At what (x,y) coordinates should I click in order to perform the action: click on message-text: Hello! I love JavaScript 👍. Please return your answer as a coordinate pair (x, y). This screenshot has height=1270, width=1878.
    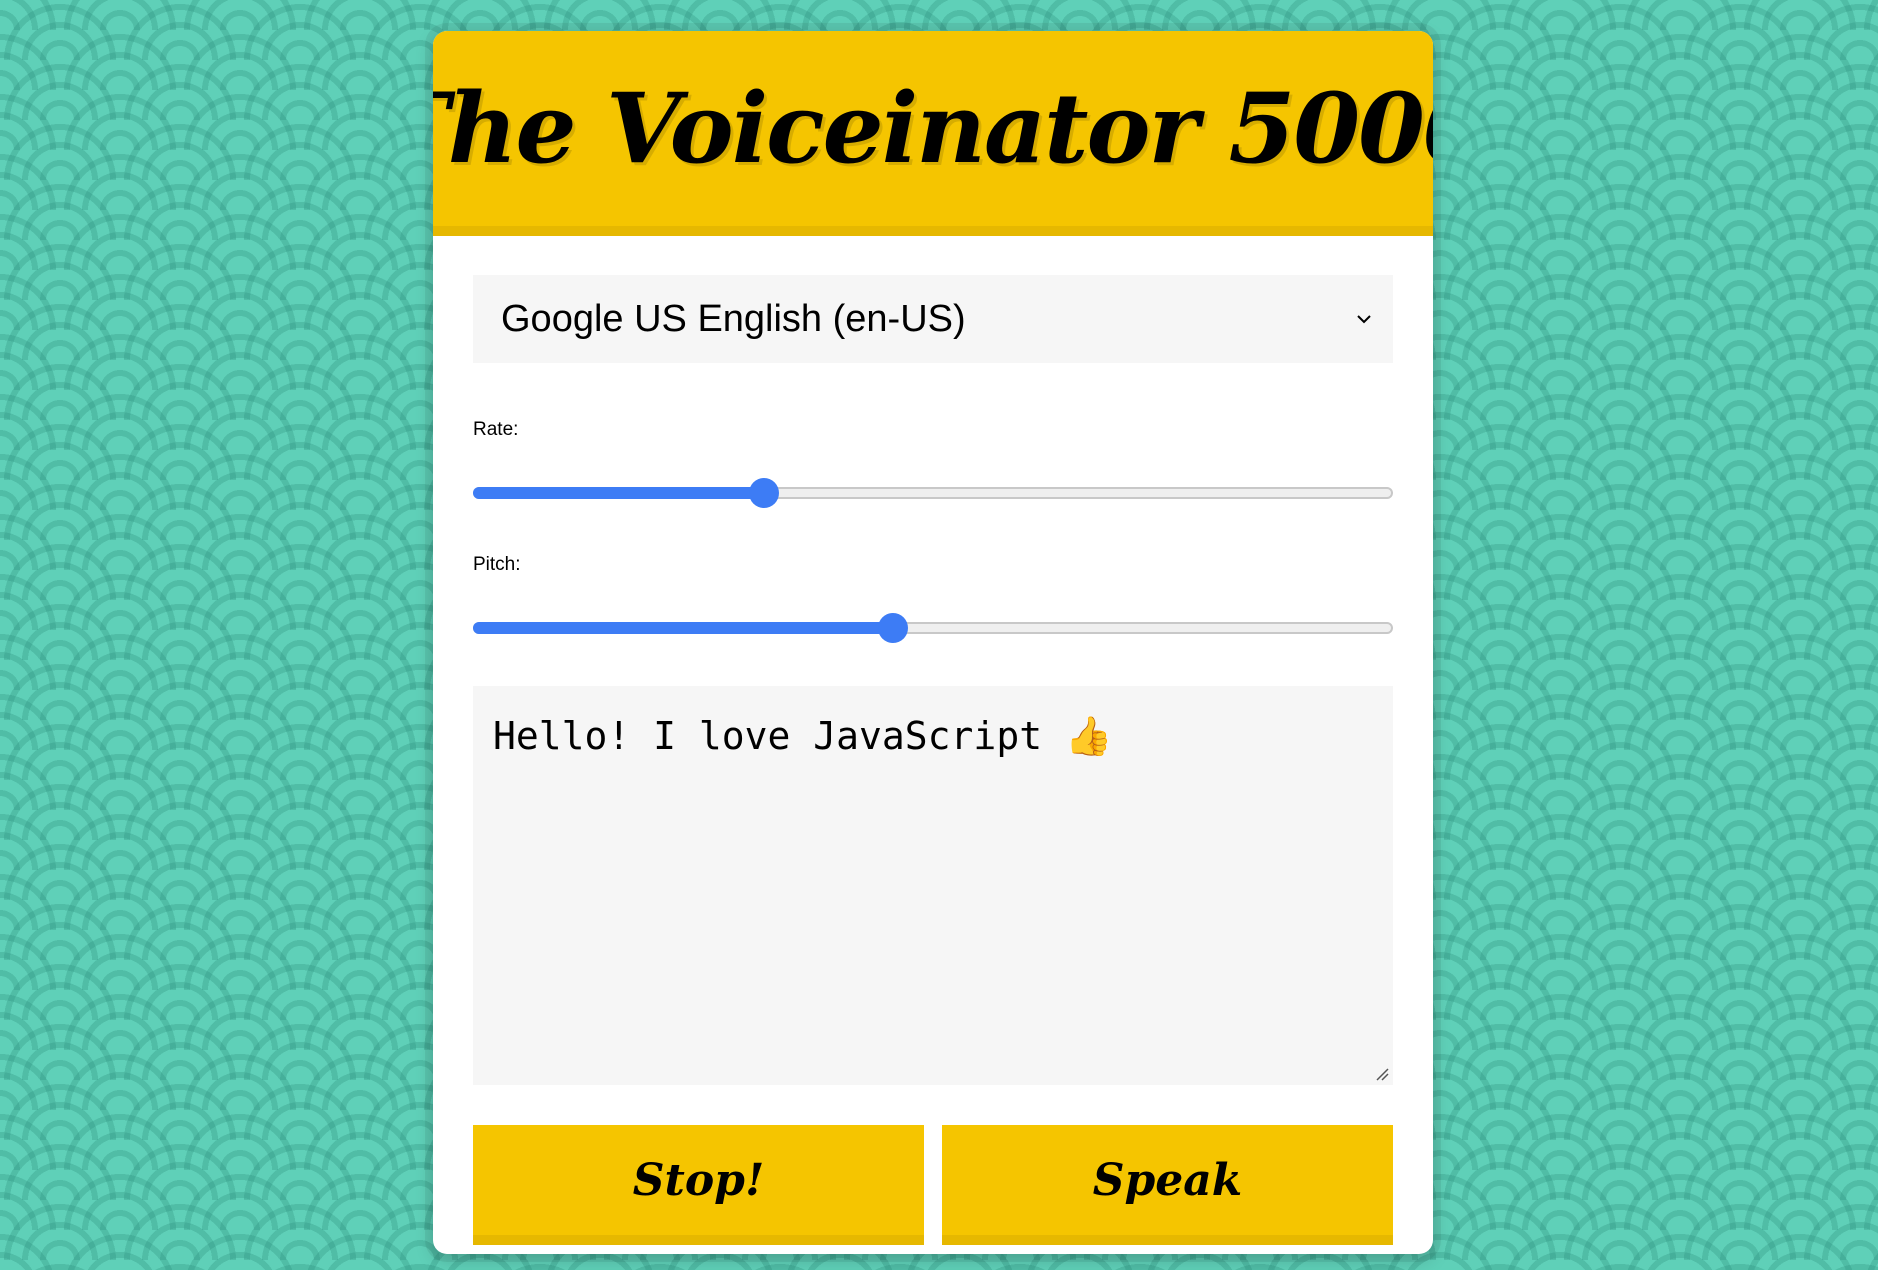
    Looking at the image, I should click on (803, 736).